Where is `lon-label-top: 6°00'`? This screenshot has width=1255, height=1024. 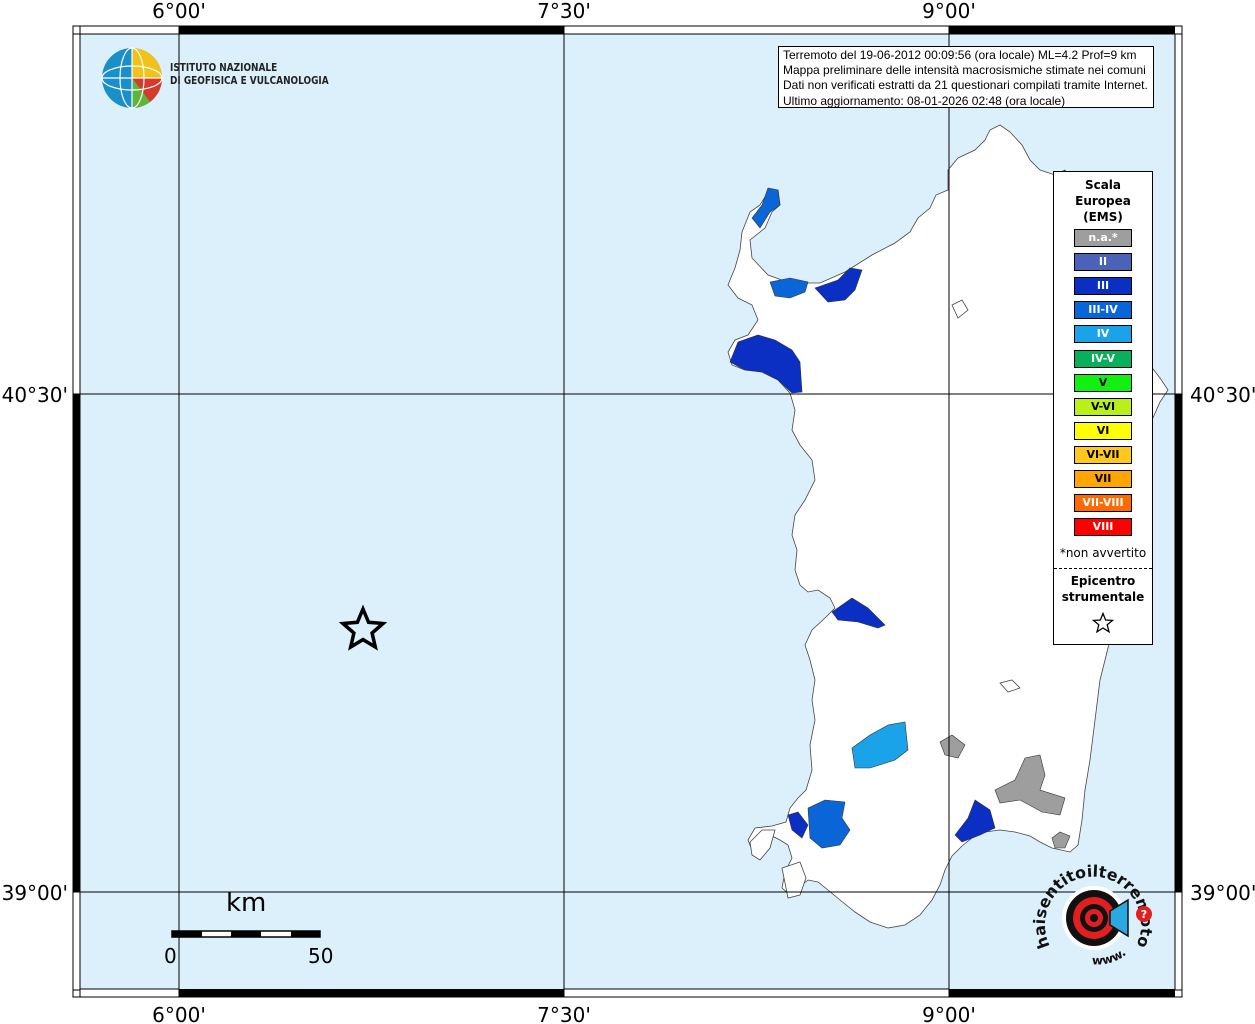
lon-label-top: 6°00' is located at coordinates (179, 11).